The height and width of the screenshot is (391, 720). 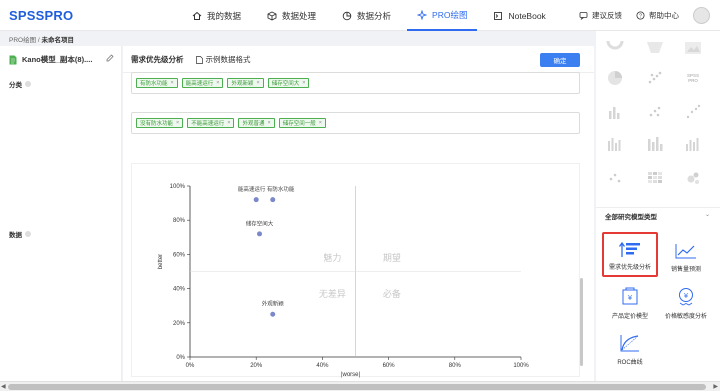 I want to click on tag-text: 外观普通, so click(x=253, y=124).